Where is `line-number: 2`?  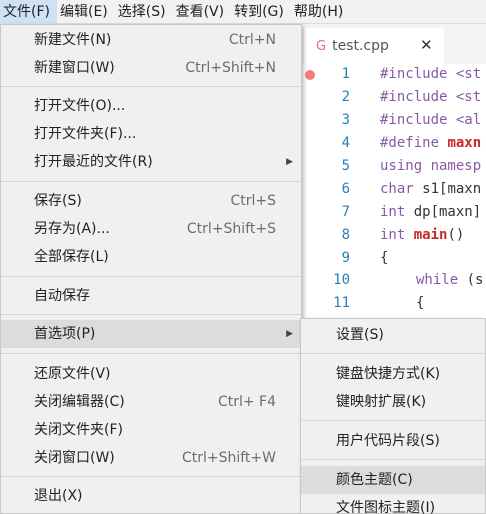
line-number: 2 is located at coordinates (345, 97).